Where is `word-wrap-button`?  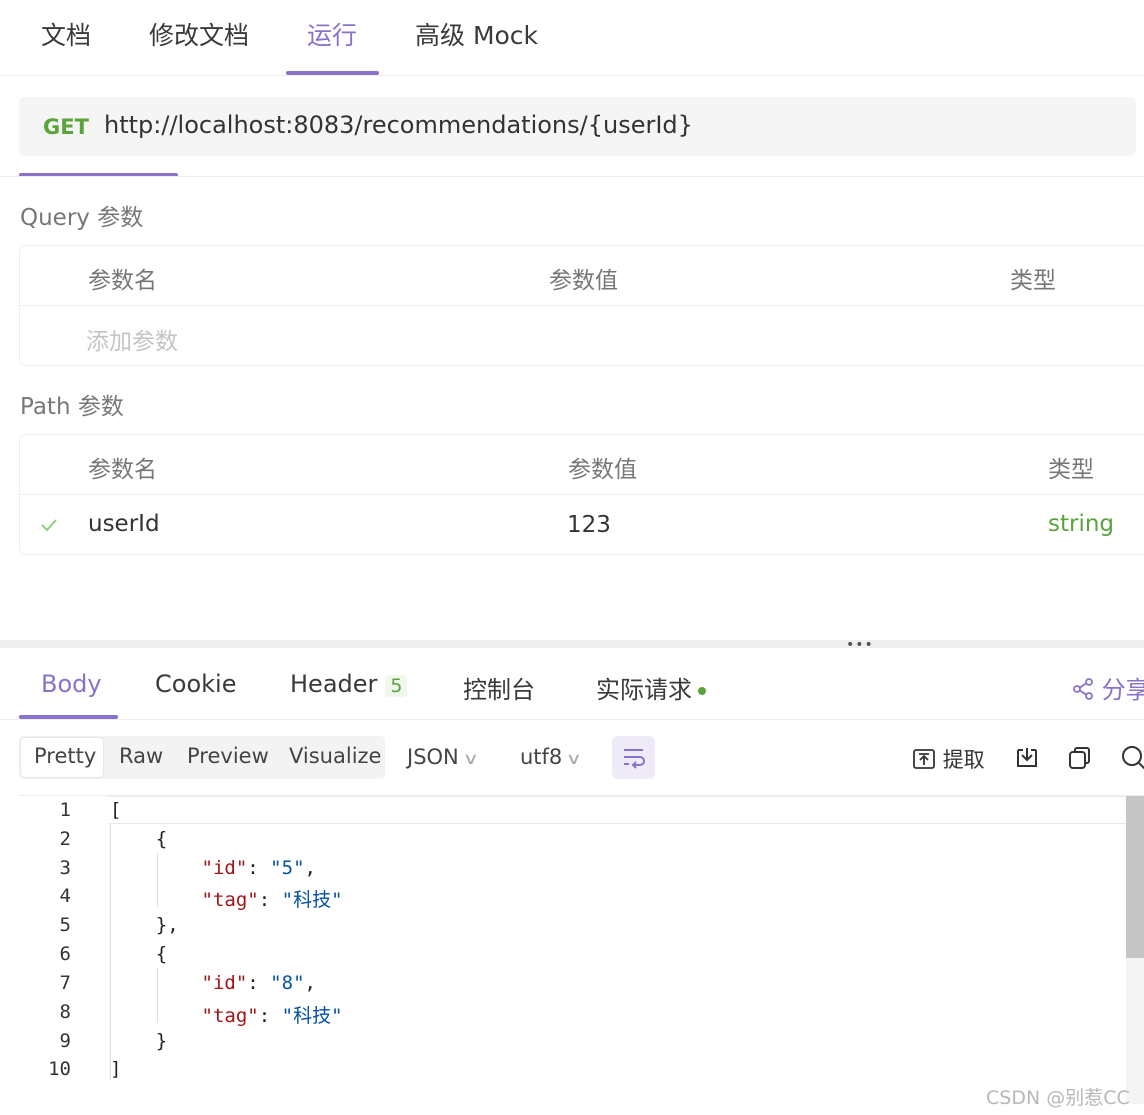 word-wrap-button is located at coordinates (633, 757).